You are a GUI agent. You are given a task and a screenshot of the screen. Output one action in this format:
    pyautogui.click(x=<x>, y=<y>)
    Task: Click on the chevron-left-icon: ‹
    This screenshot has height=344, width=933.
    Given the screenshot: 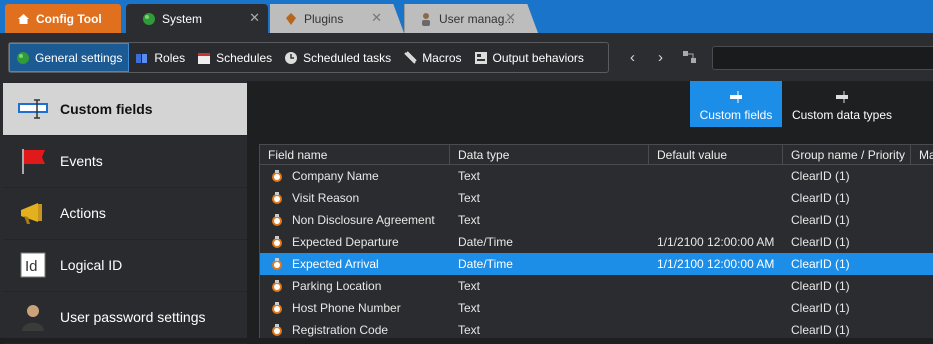 What is the action you would take?
    pyautogui.click(x=632, y=57)
    